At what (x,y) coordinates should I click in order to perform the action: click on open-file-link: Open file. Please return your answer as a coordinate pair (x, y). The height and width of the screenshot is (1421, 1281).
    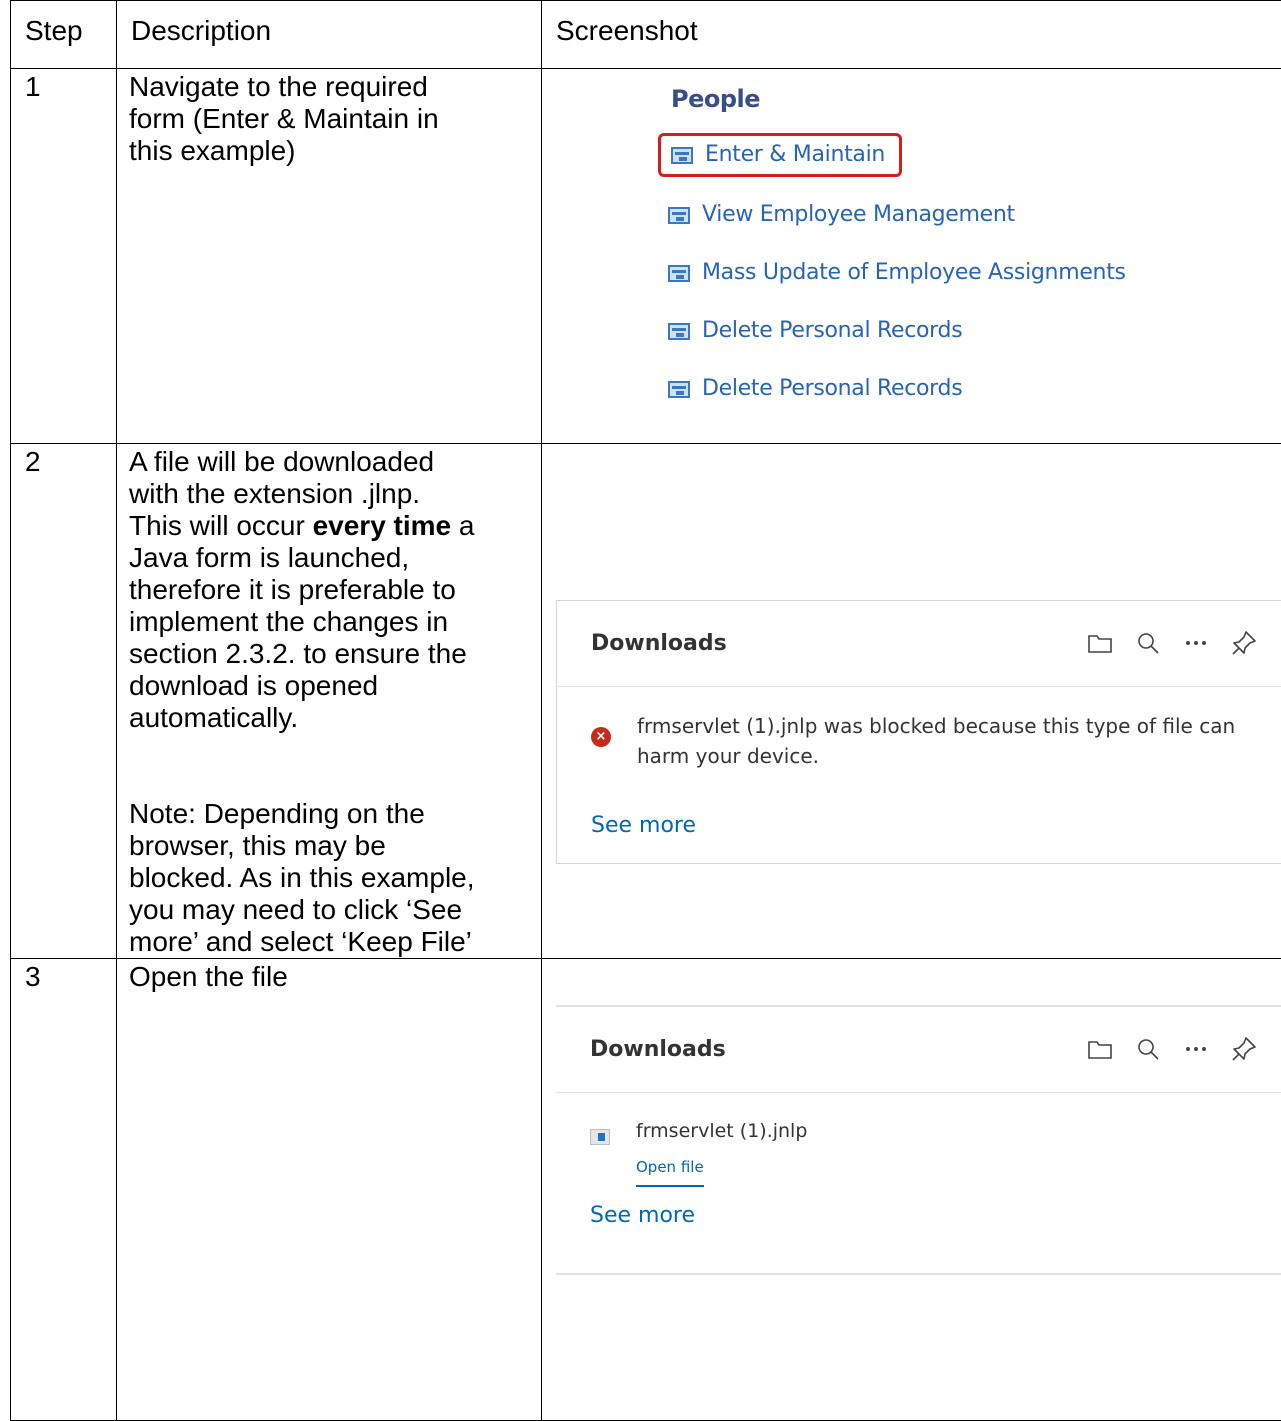
    Looking at the image, I should click on (670, 1169).